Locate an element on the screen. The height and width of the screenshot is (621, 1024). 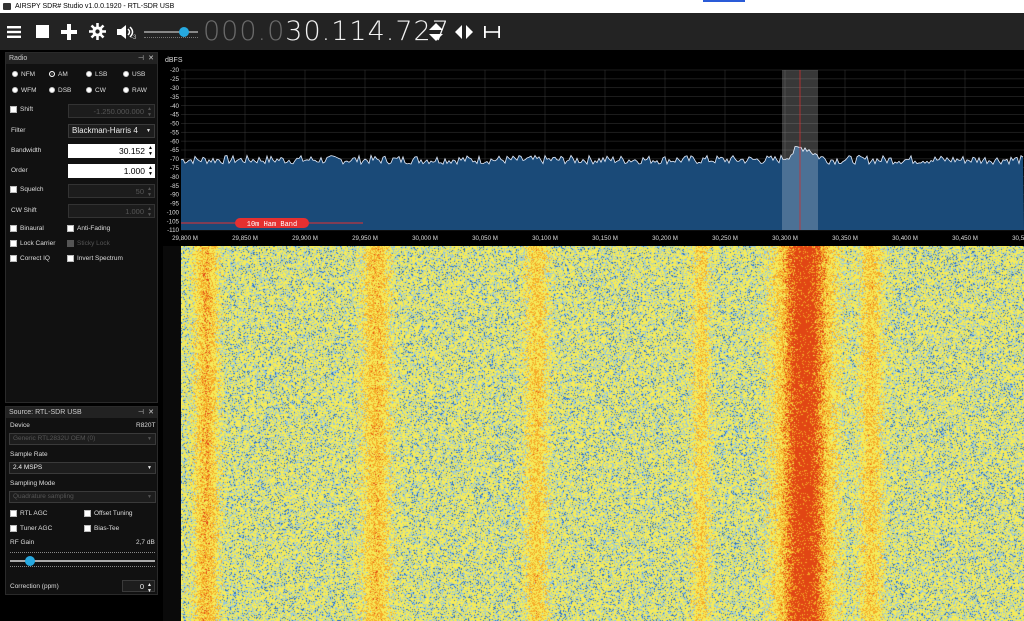
speaker-icon: -3 is located at coordinates (126, 31).